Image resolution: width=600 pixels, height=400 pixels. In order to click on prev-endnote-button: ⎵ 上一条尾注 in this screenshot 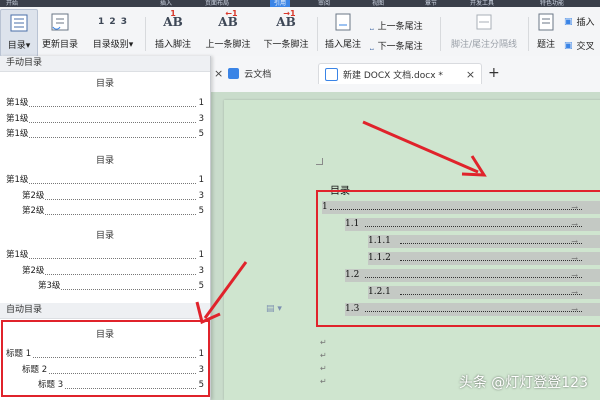, I will do `click(396, 26)`.